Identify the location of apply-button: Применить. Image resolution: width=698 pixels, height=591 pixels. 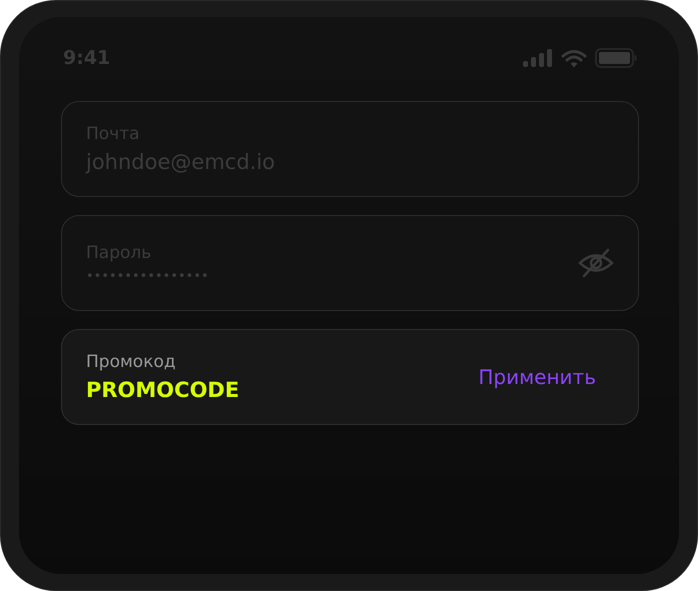
(546, 377).